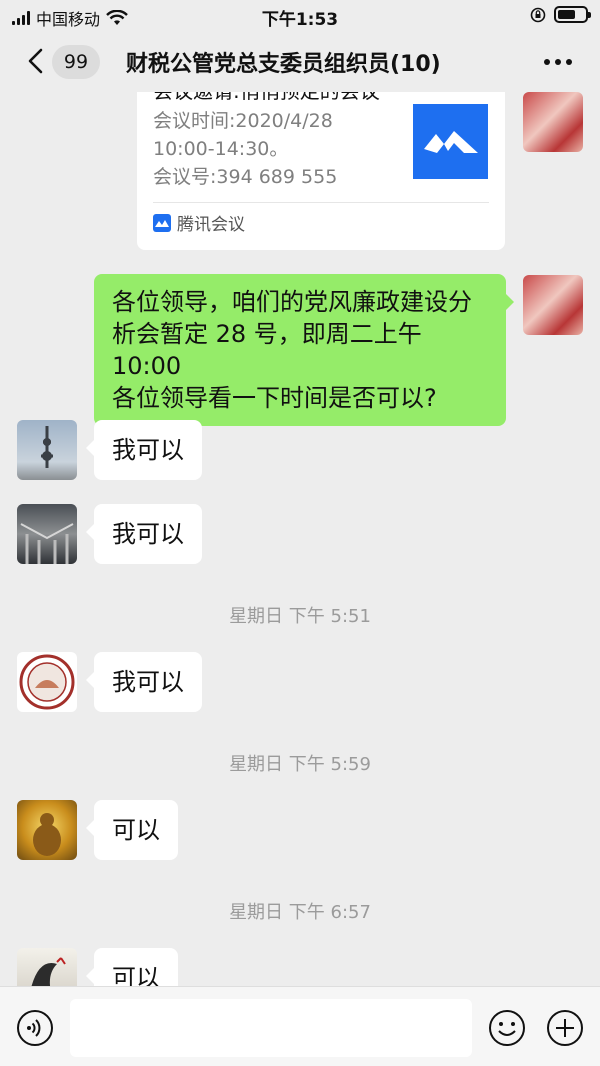 The width and height of the screenshot is (600, 1066). Describe the element at coordinates (300, 912) in the screenshot. I see `timestamp: 星期日 下午 6:57` at that location.